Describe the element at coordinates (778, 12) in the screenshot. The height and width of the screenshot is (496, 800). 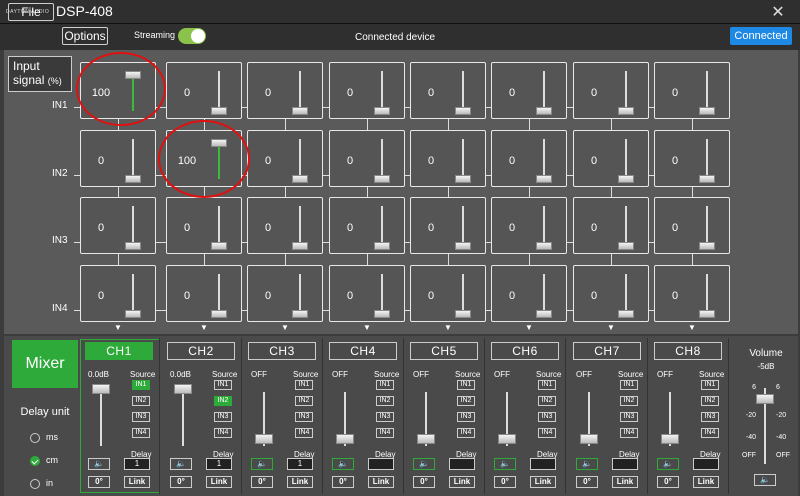
I see `close-icon: ✕` at that location.